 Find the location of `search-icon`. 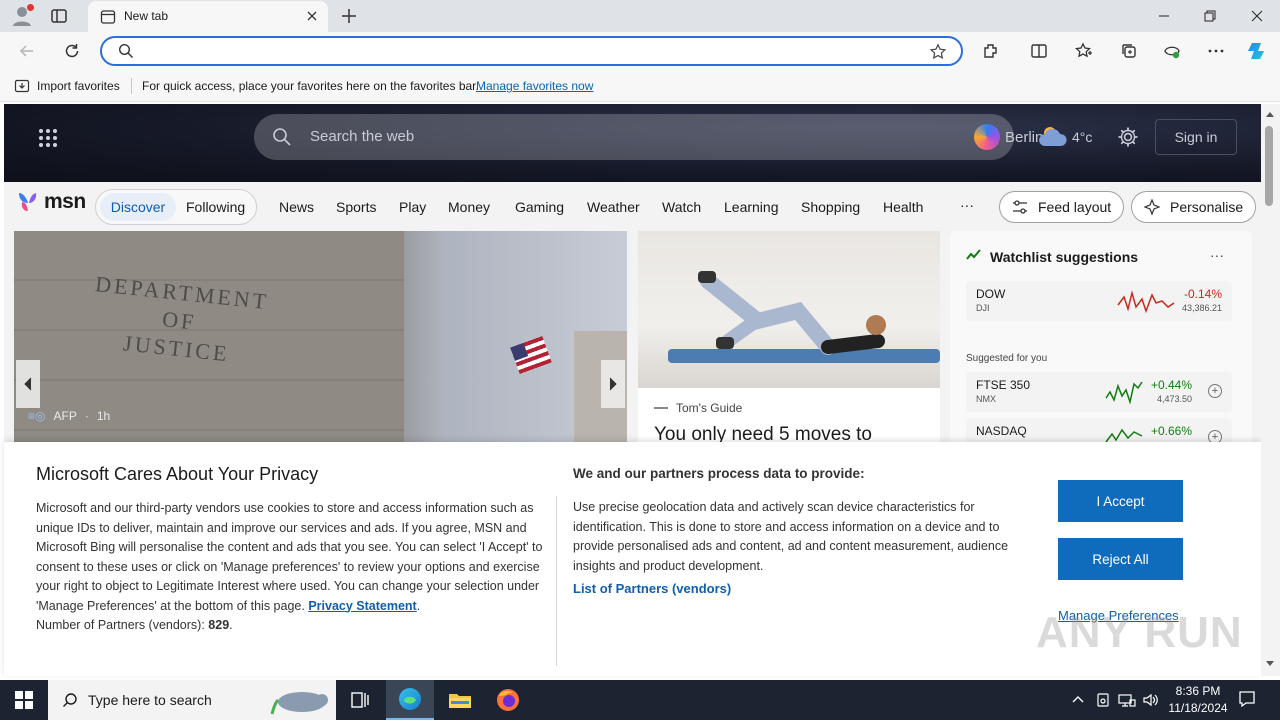

search-icon is located at coordinates (126, 51).